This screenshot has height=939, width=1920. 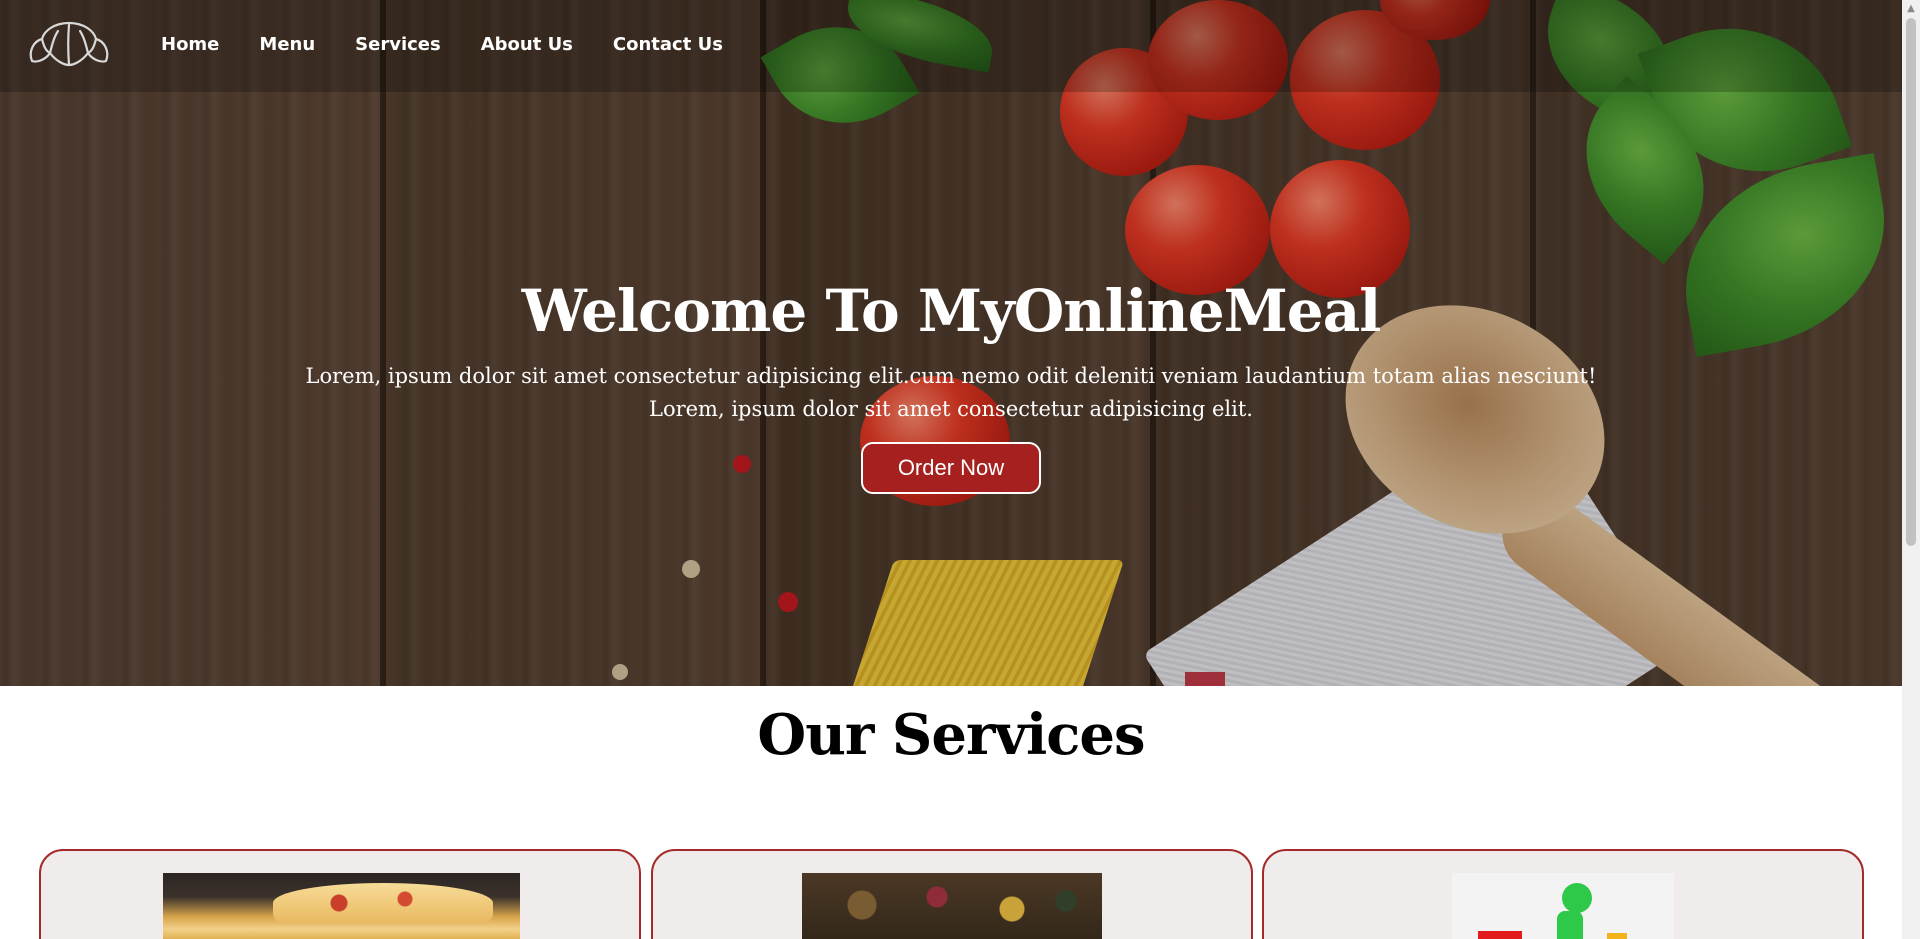 I want to click on nav-link-home: Home, so click(x=190, y=44).